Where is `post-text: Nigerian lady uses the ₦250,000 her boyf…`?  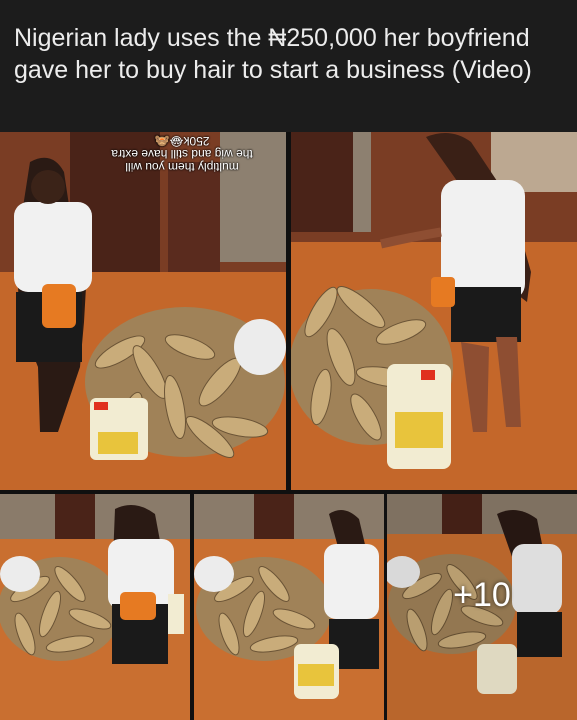 post-text: Nigerian lady uses the ₦250,000 her boyf… is located at coordinates (273, 54).